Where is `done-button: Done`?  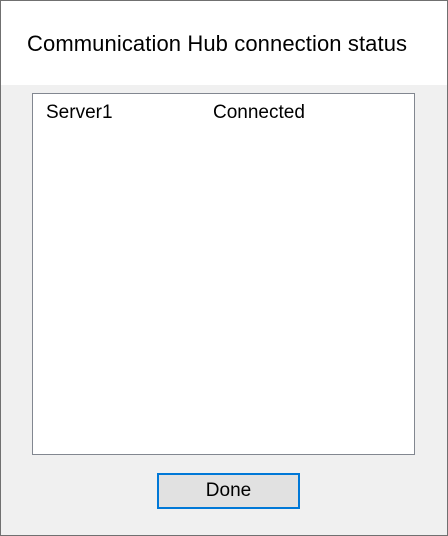
done-button: Done is located at coordinates (228, 491).